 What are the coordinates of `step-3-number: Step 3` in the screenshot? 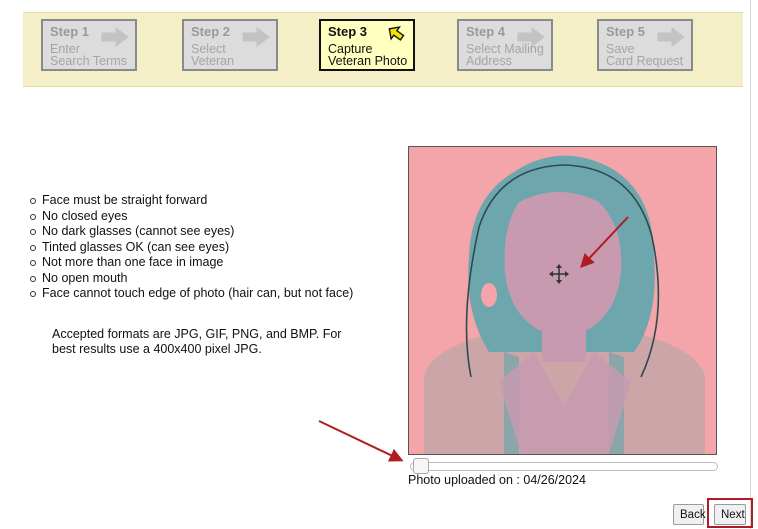 It's located at (348, 31).